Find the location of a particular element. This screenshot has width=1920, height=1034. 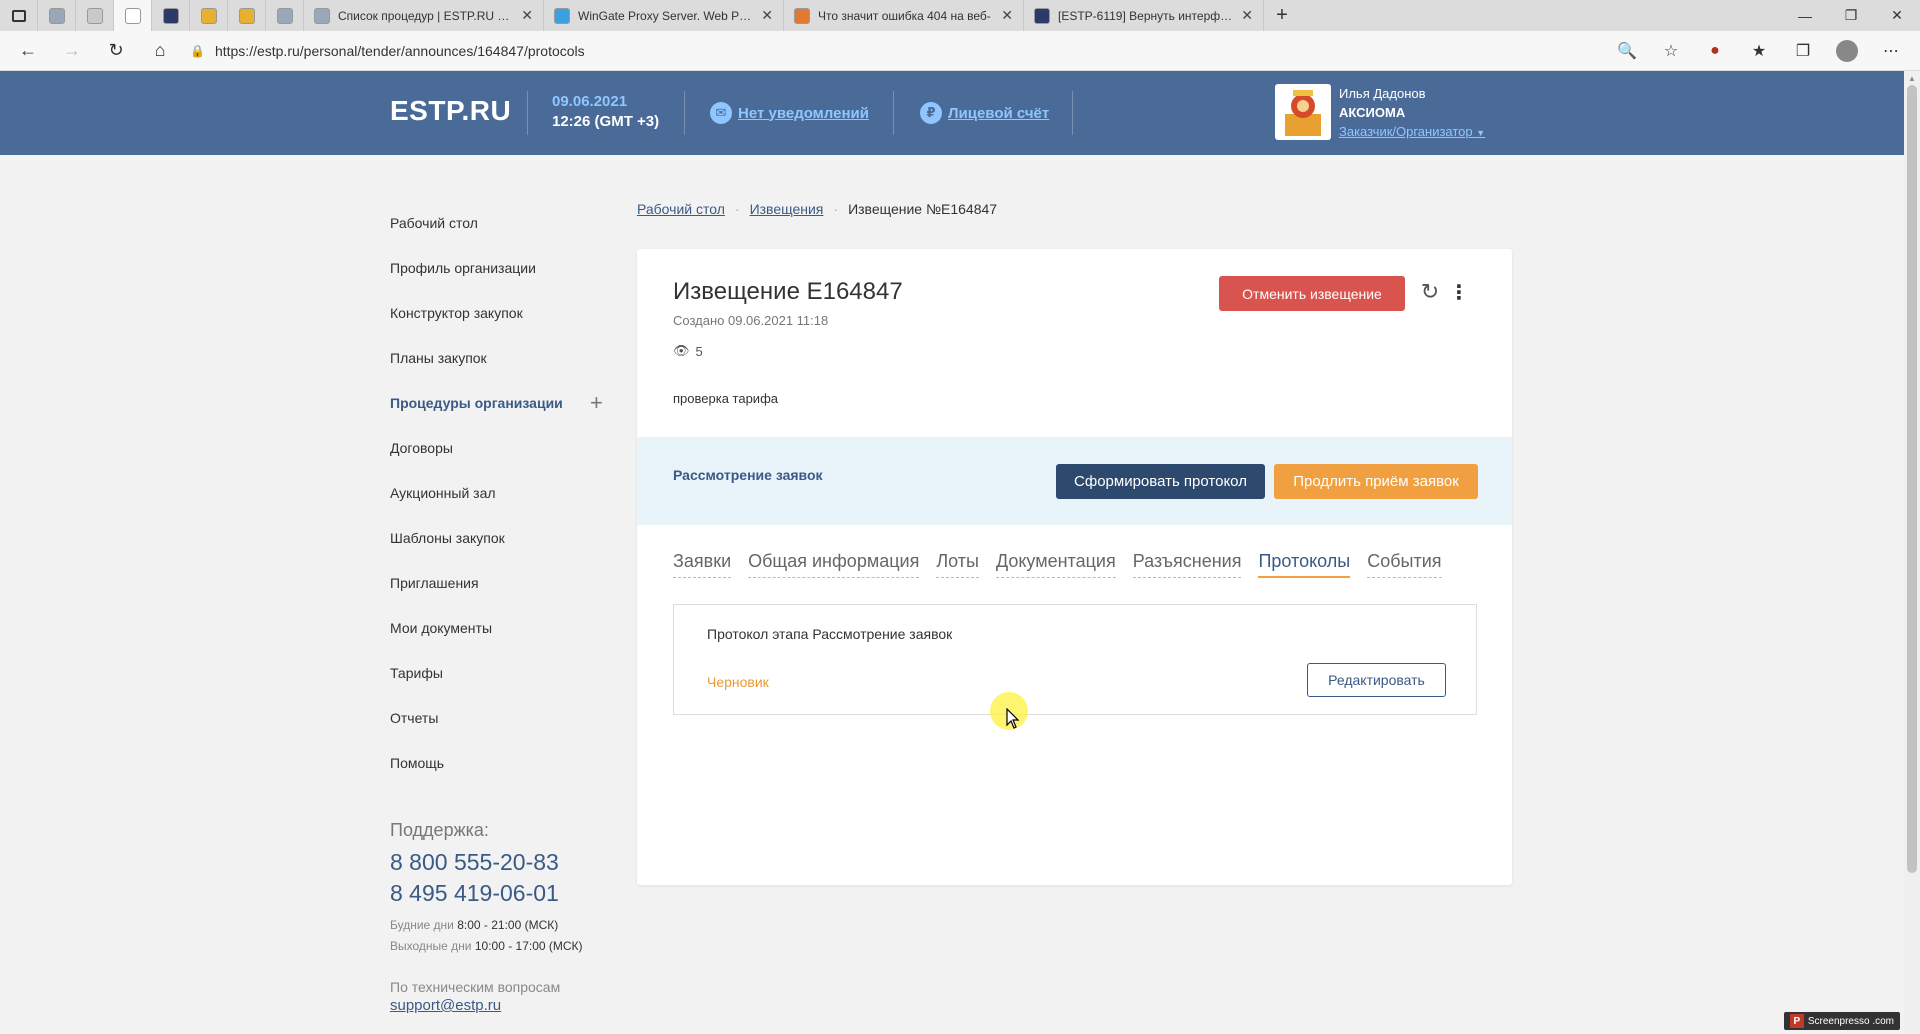

views-value: 5 is located at coordinates (699, 351).